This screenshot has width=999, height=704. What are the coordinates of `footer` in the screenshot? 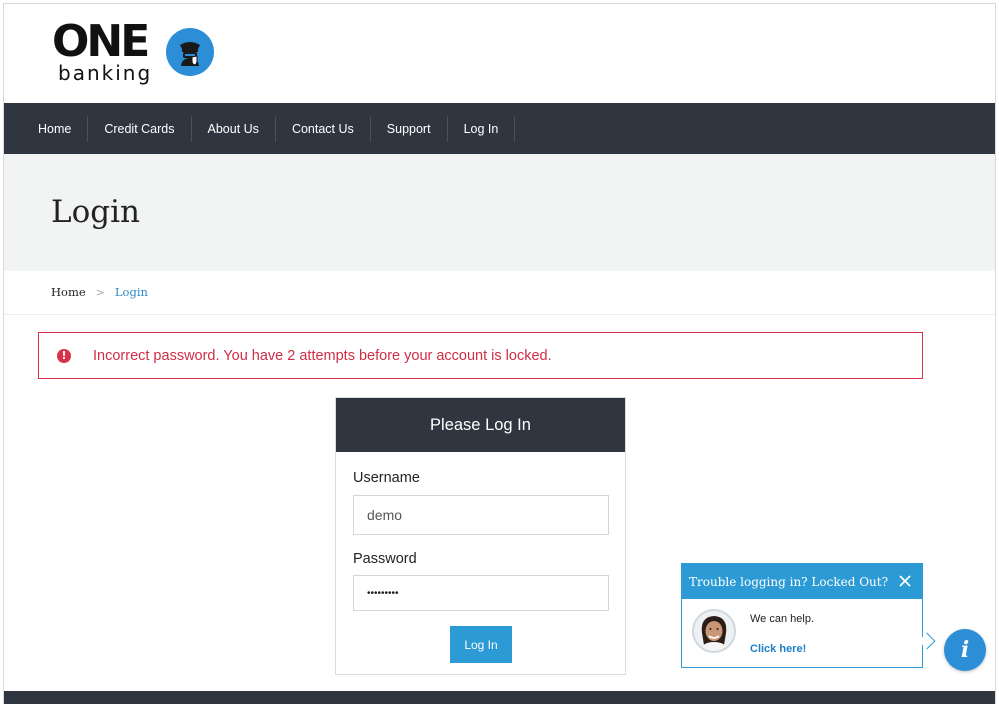 It's located at (499, 697).